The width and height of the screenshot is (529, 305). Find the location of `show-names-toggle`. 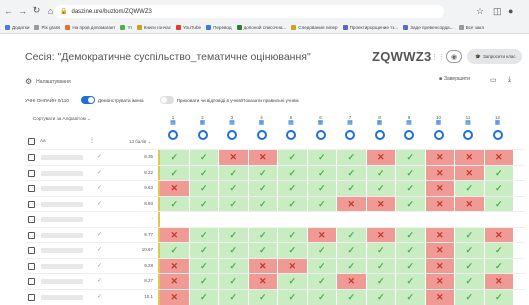

show-names-toggle is located at coordinates (87, 100).